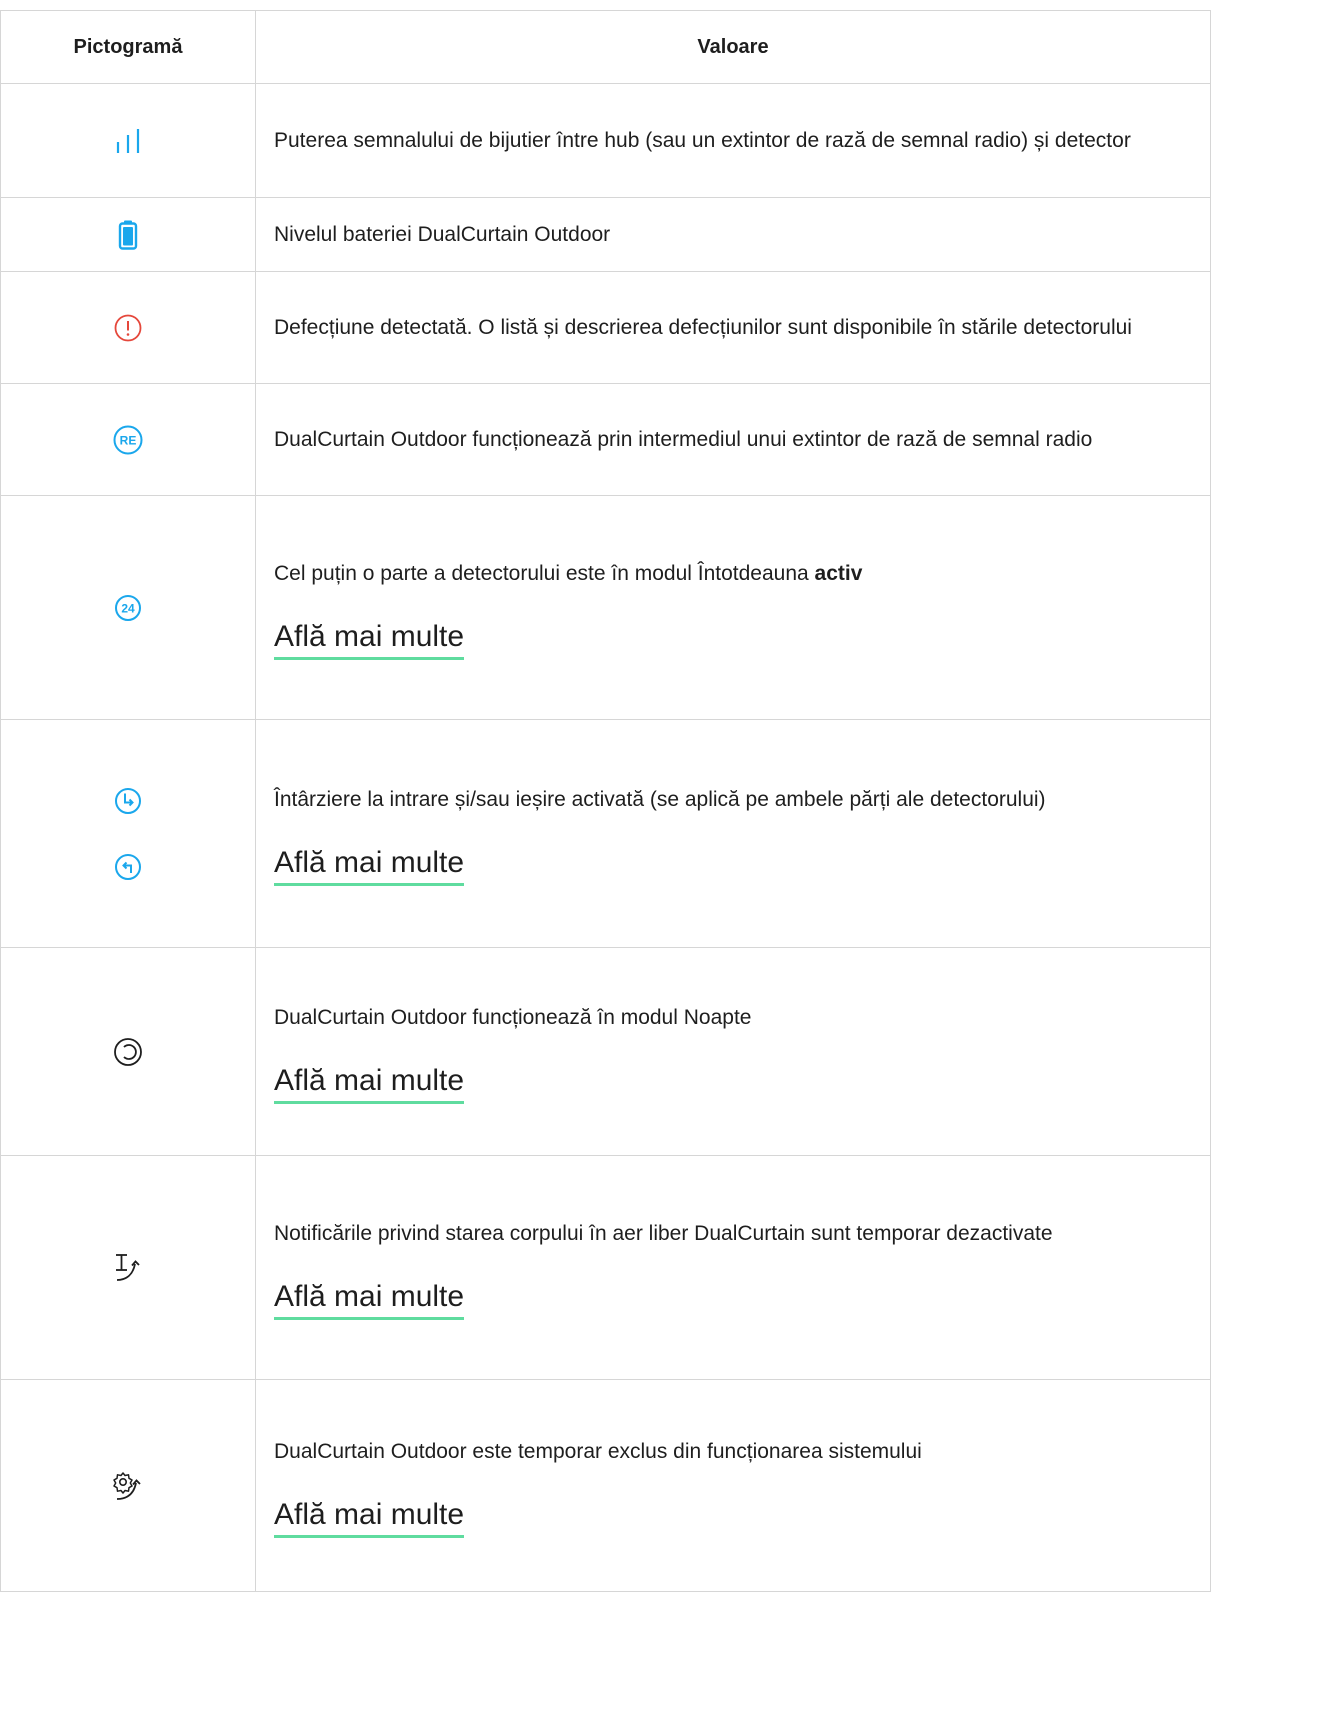 The image size is (1325, 1716). I want to click on exit-delay-icon, so click(128, 867).